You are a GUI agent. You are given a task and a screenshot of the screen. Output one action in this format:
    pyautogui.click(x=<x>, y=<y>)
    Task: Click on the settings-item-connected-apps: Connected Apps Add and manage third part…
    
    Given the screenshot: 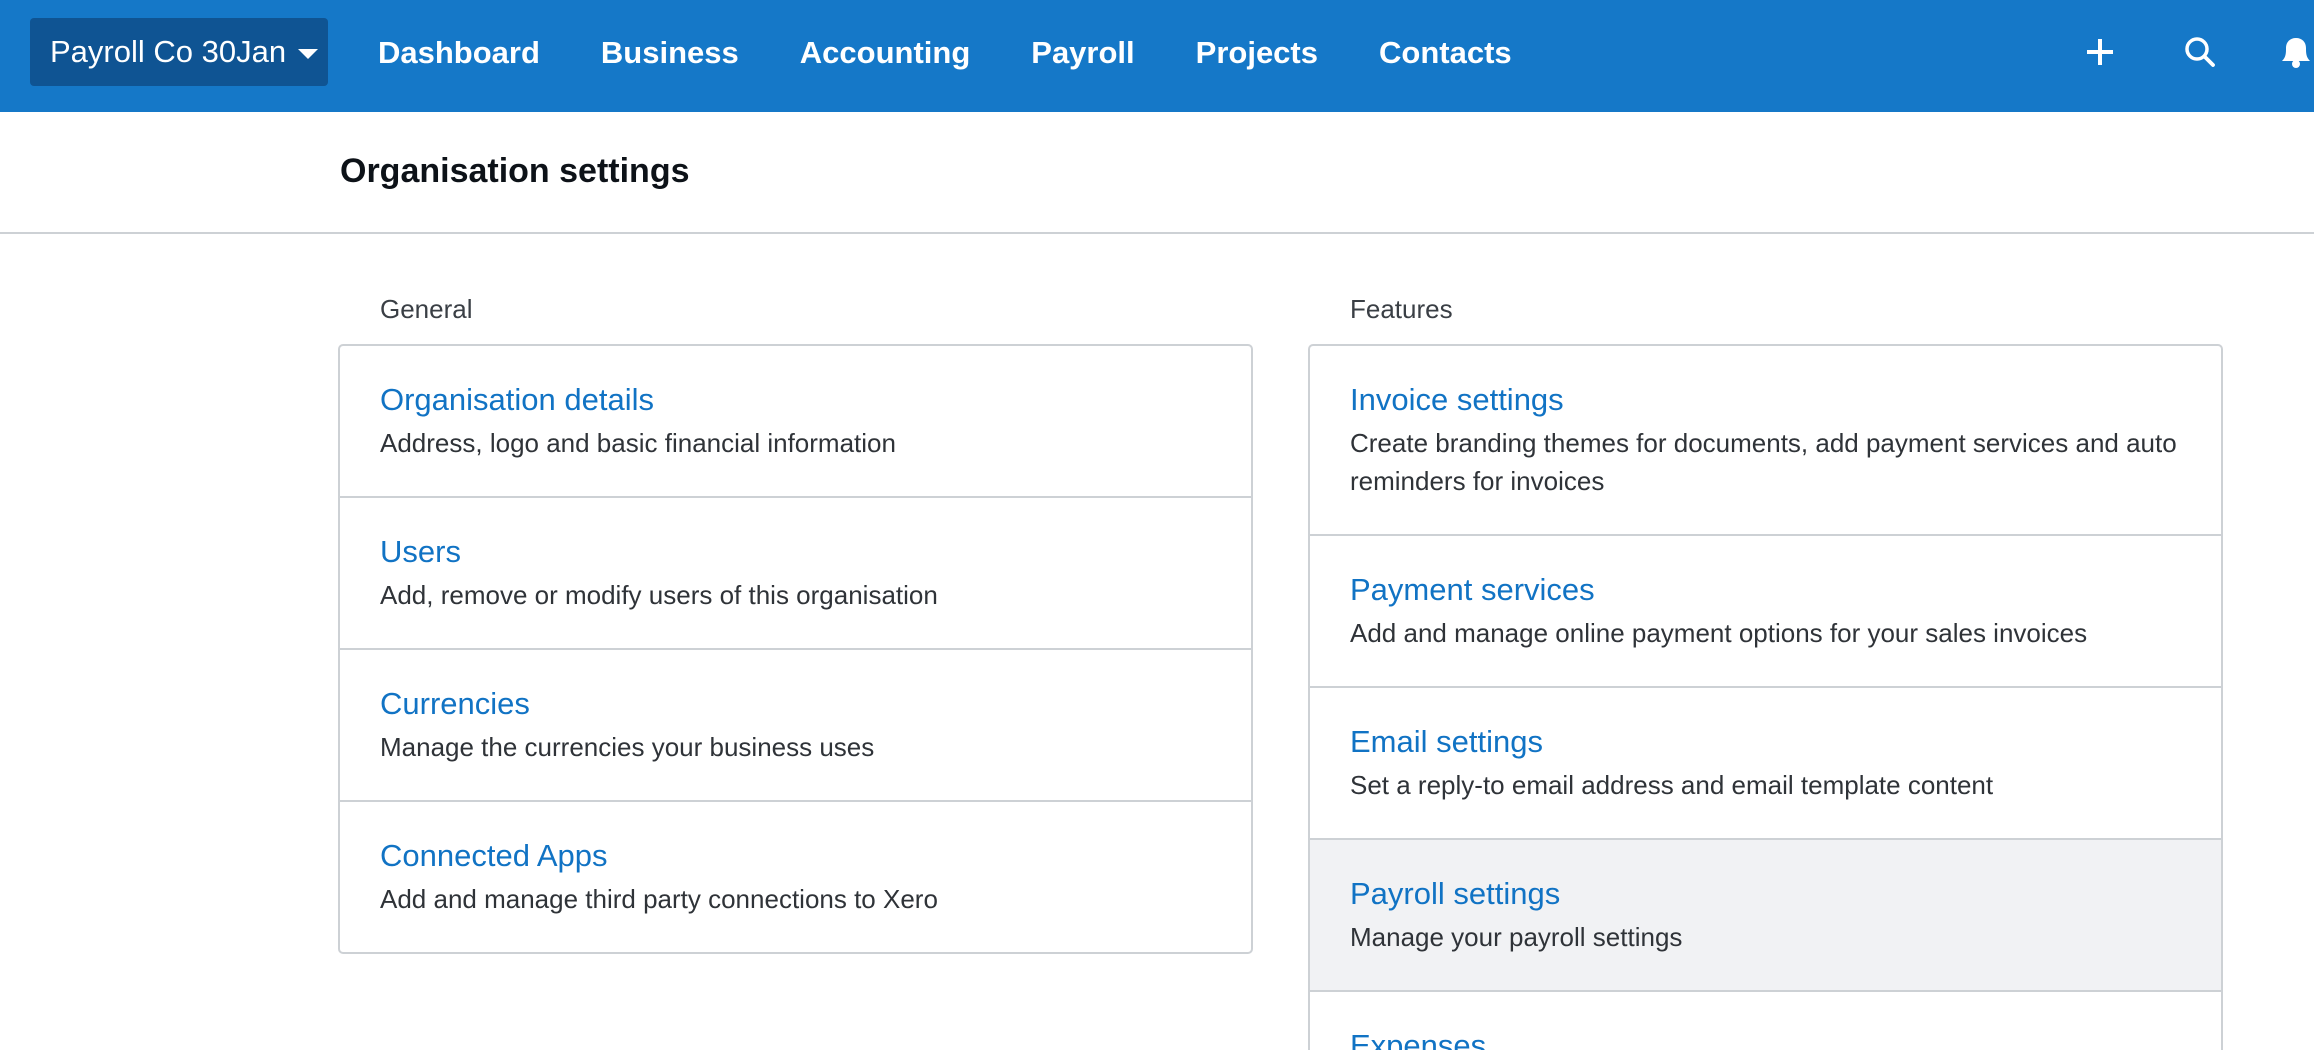 What is the action you would take?
    pyautogui.click(x=795, y=876)
    